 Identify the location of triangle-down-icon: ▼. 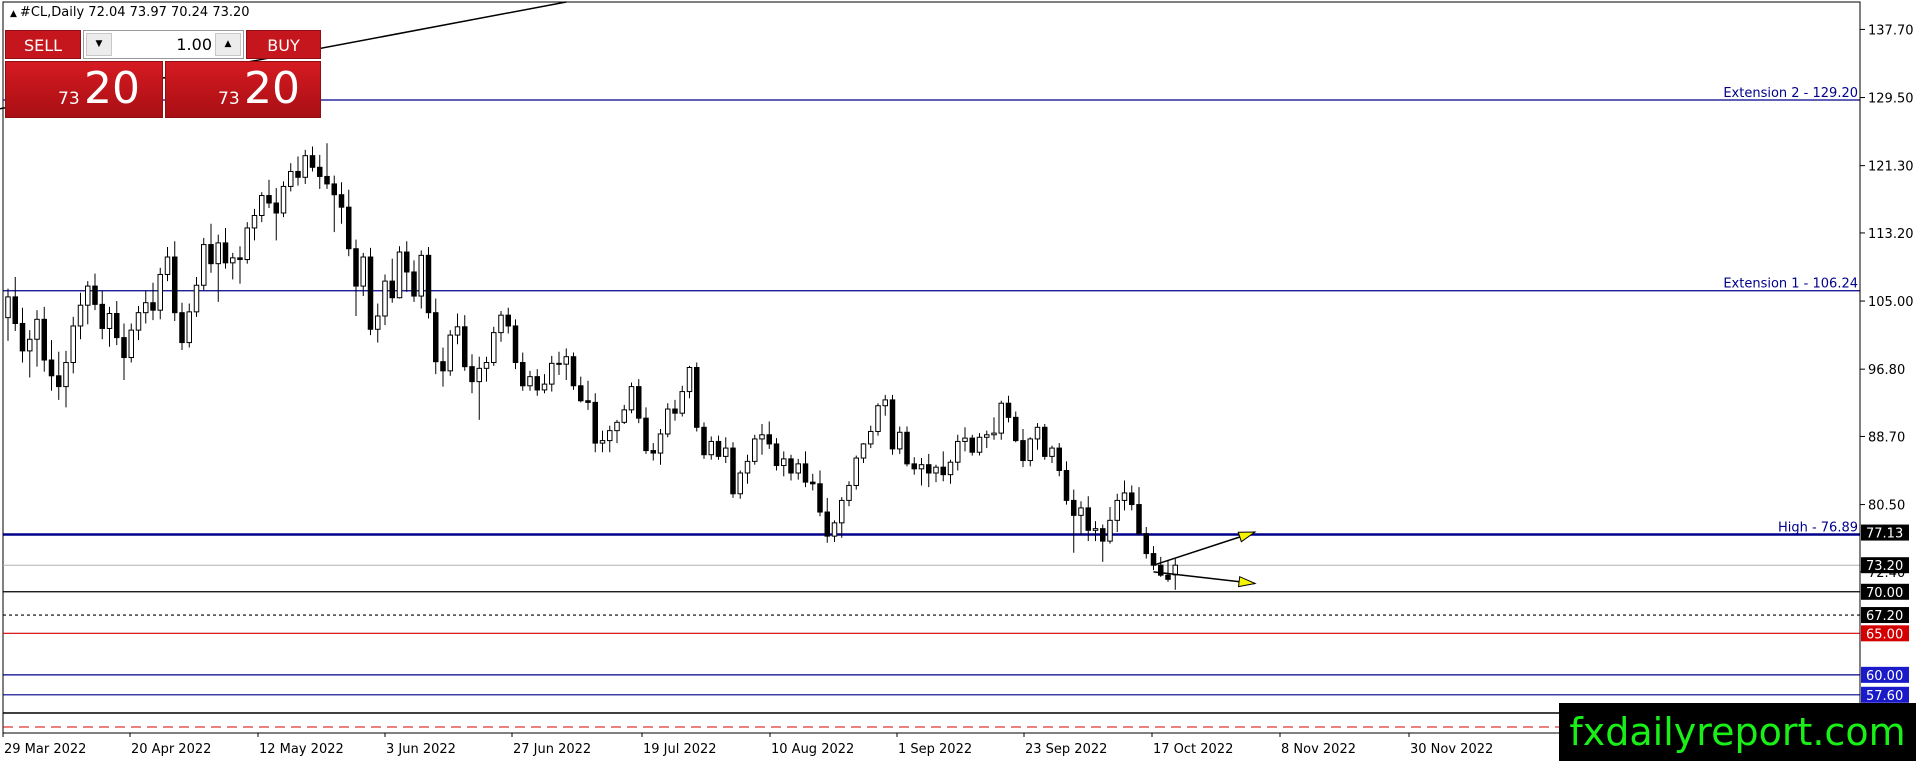
(99, 44).